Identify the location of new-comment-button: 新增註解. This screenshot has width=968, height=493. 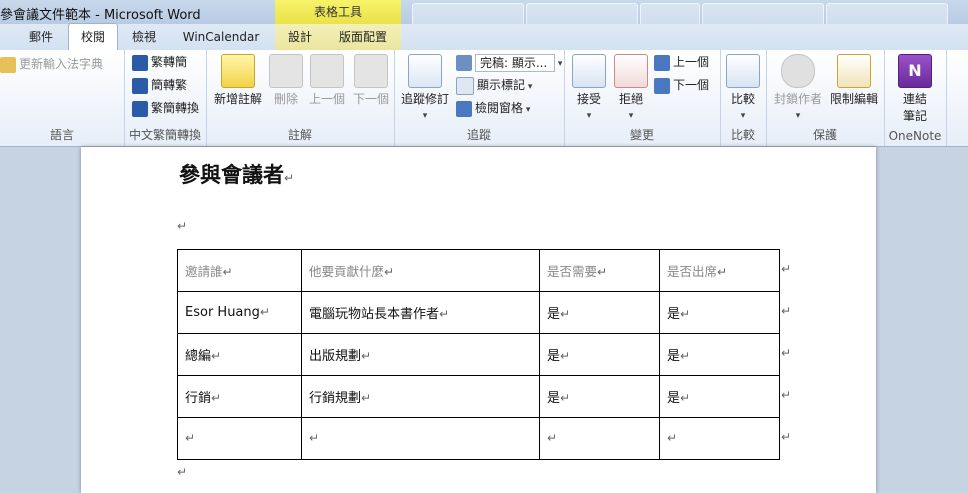
(238, 80).